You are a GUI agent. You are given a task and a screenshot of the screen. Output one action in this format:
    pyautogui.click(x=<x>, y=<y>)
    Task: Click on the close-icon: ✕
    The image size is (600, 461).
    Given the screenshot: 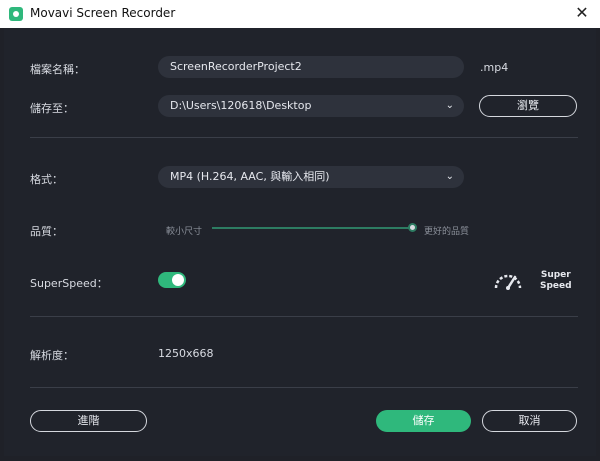 What is the action you would take?
    pyautogui.click(x=582, y=13)
    